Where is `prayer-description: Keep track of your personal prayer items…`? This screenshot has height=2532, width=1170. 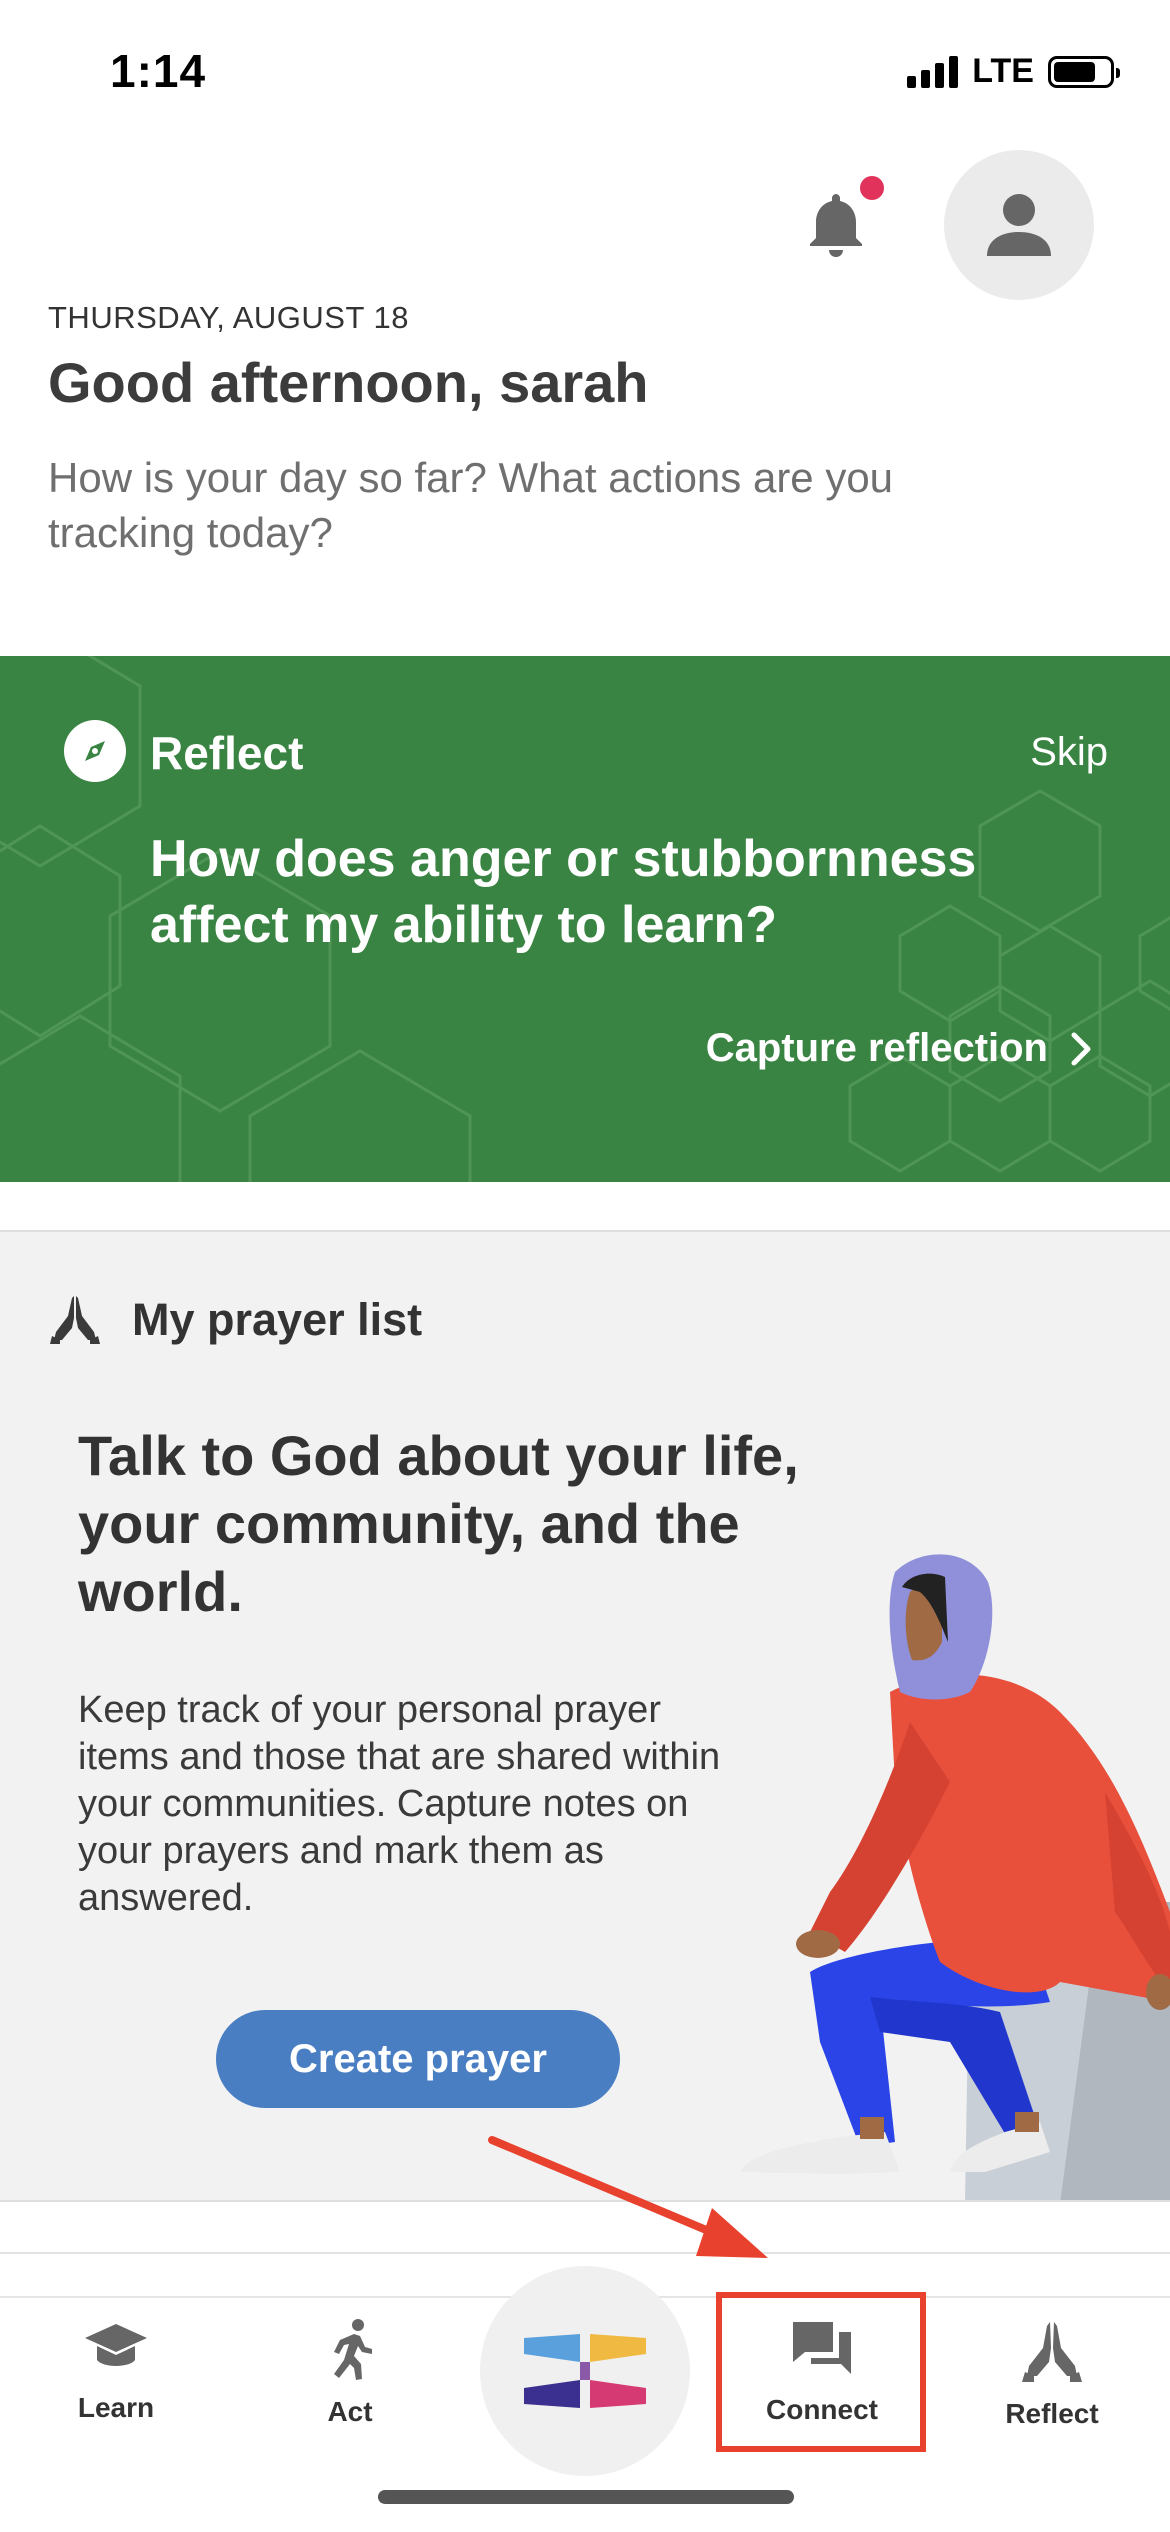 prayer-description: Keep track of your personal prayer items… is located at coordinates (399, 1804).